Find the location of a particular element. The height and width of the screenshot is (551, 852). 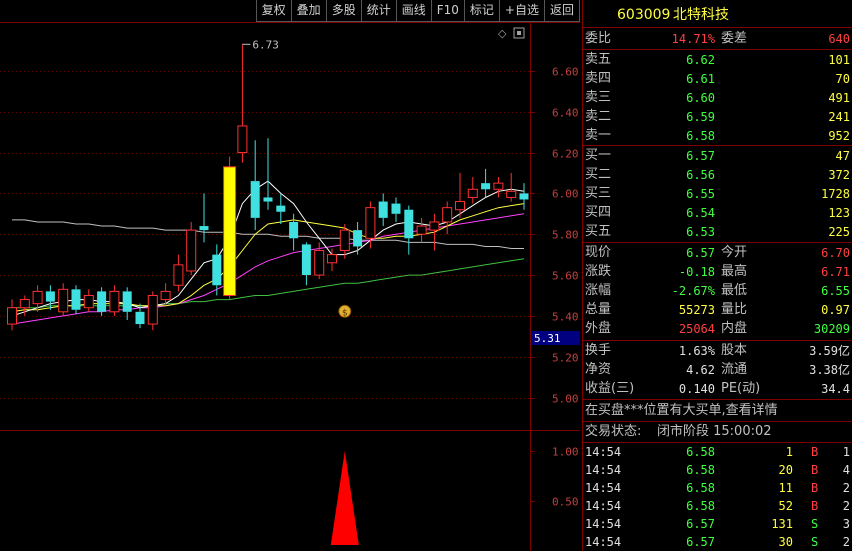

weibi-value: 14.71% is located at coordinates (693, 39).